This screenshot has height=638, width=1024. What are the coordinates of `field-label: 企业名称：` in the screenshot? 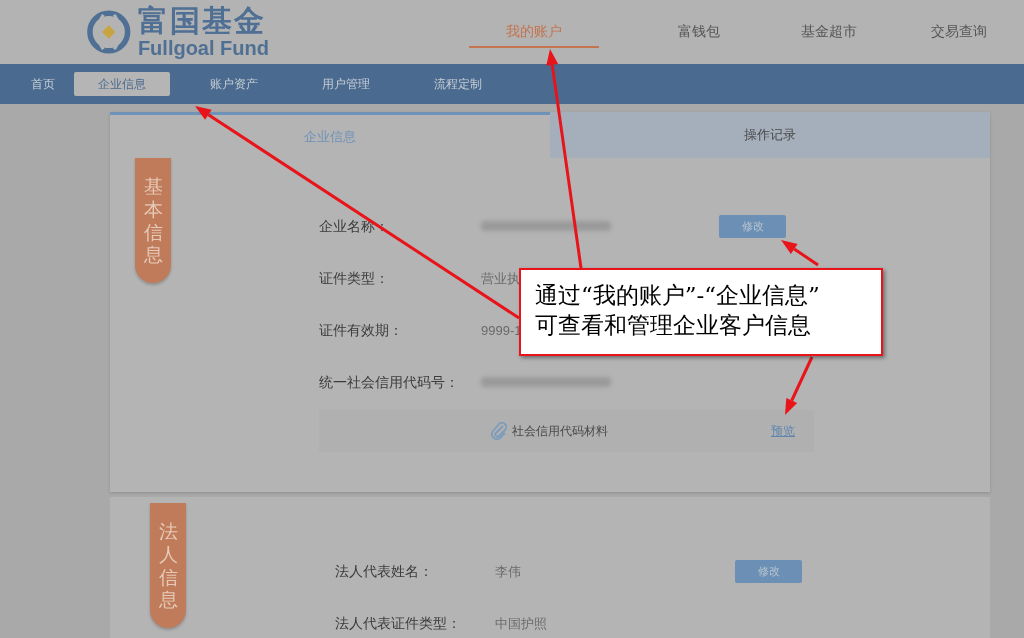 It's located at (354, 226).